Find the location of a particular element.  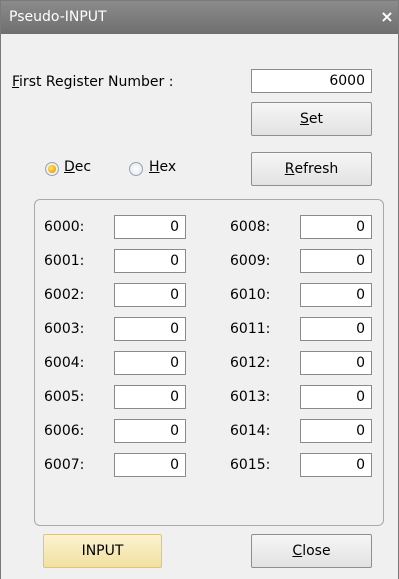

hex-radio-label: Hex is located at coordinates (162, 167).